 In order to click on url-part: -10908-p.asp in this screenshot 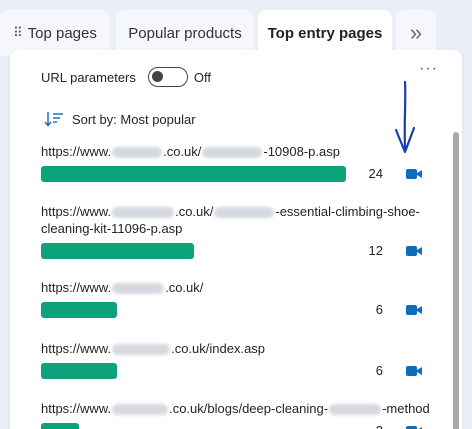, I will do `click(301, 151)`.